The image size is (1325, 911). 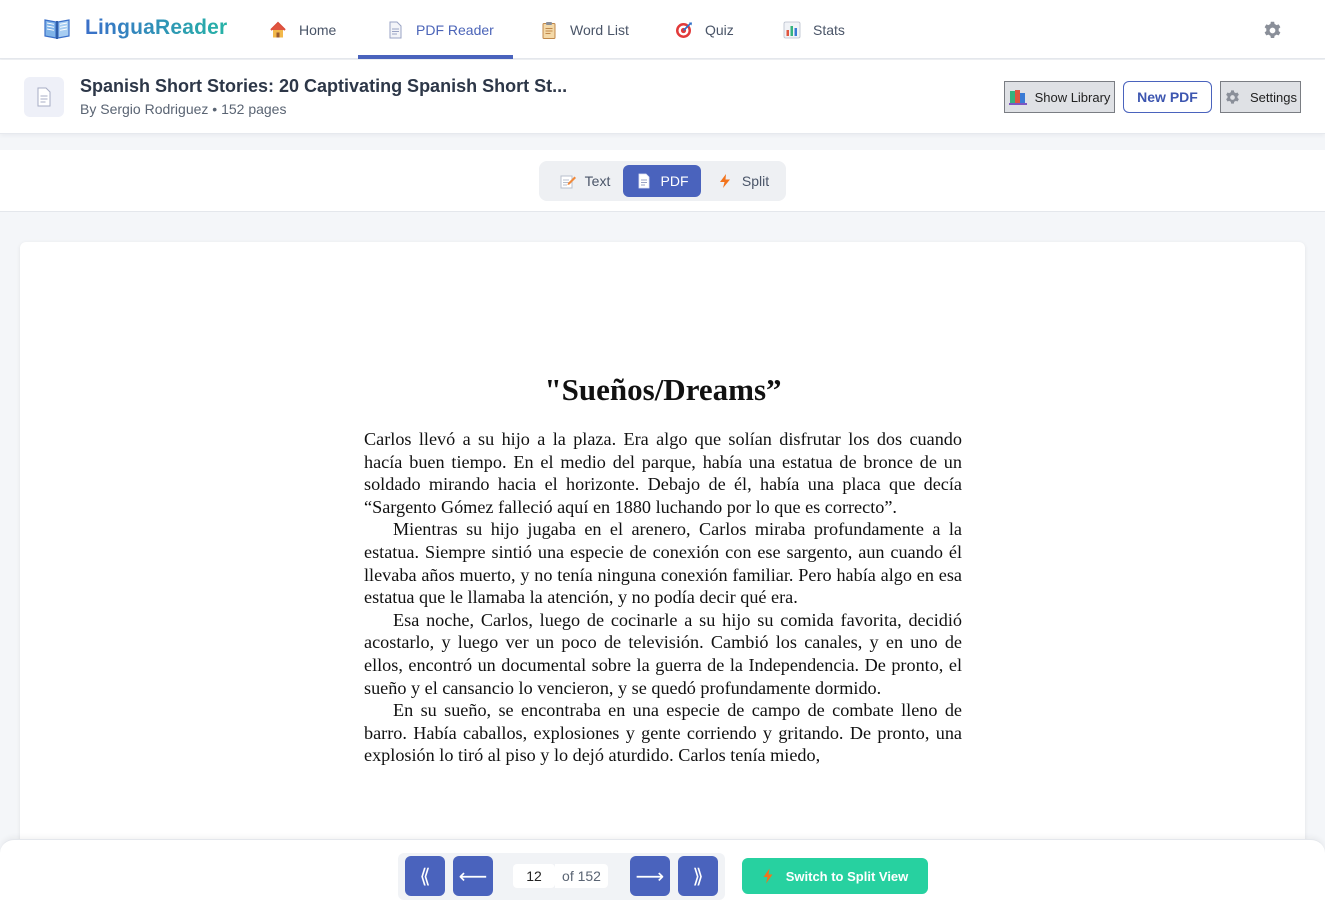 What do you see at coordinates (698, 876) in the screenshot?
I see `last-page-button: ⟫` at bounding box center [698, 876].